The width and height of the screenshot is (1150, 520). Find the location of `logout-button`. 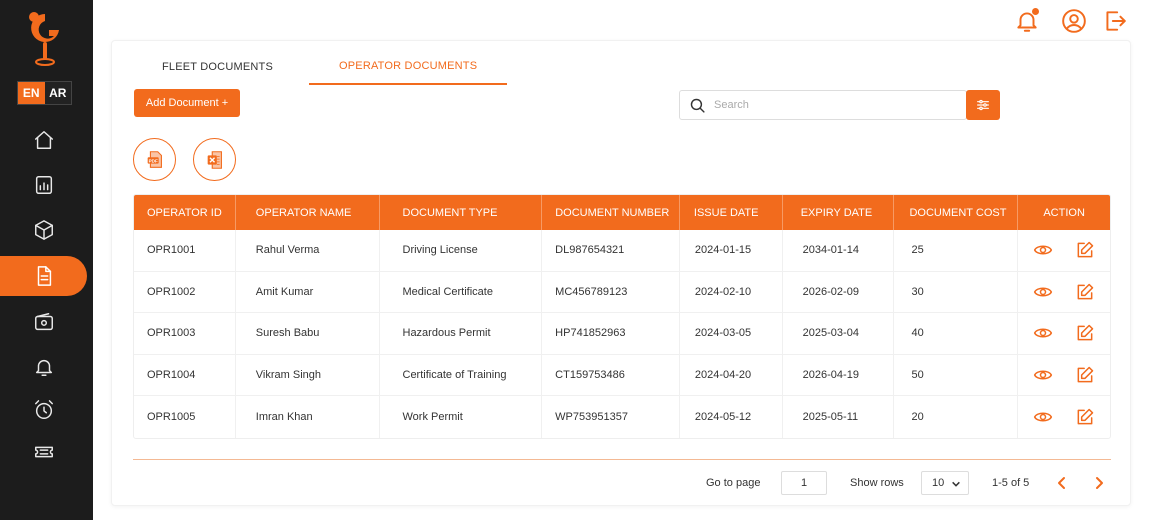

logout-button is located at coordinates (1115, 21).